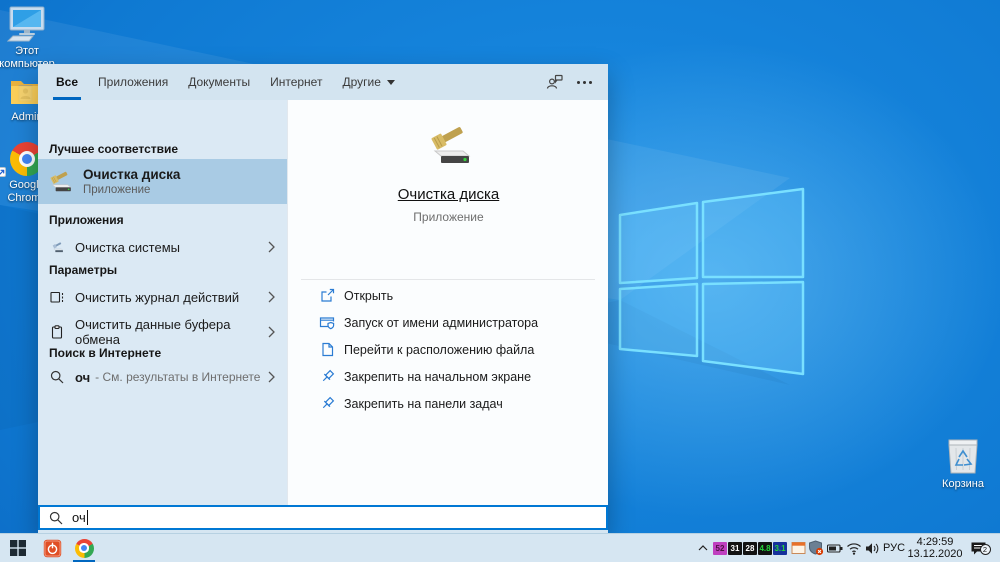 The height and width of the screenshot is (562, 1000). What do you see at coordinates (117, 190) in the screenshot?
I see `result-subtitle: Приложение` at bounding box center [117, 190].